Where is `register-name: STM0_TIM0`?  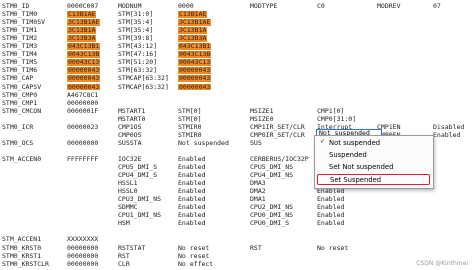 register-name: STM0_TIM0 is located at coordinates (20, 14).